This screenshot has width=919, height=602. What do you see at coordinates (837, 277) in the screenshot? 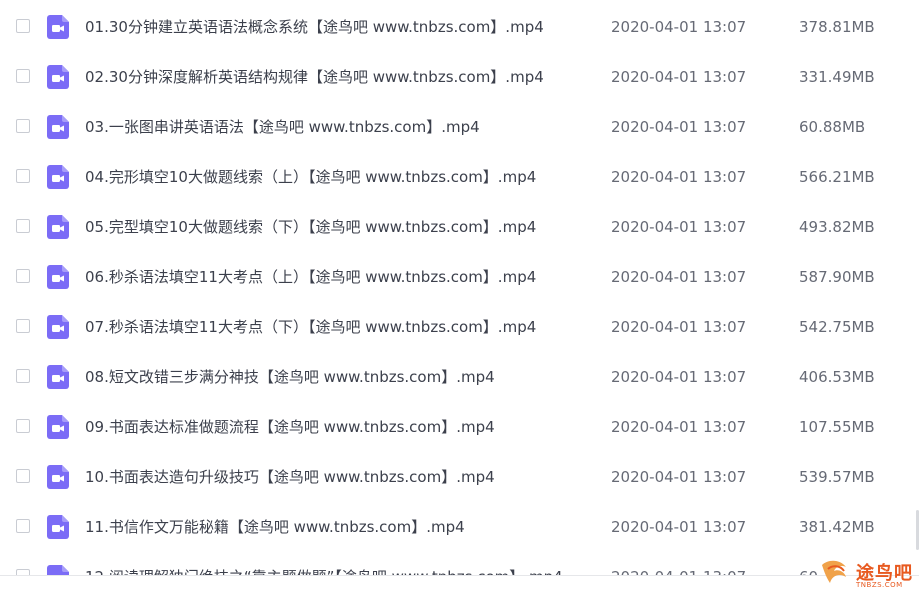
I see `file-size: 587.90MB` at bounding box center [837, 277].